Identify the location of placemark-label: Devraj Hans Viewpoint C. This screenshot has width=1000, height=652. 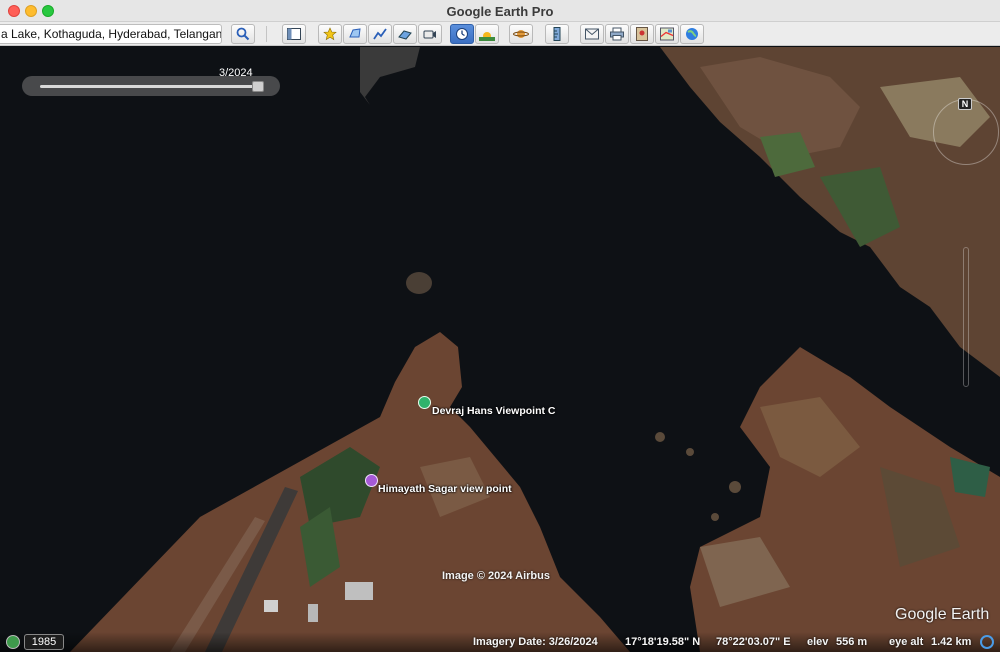
(494, 411).